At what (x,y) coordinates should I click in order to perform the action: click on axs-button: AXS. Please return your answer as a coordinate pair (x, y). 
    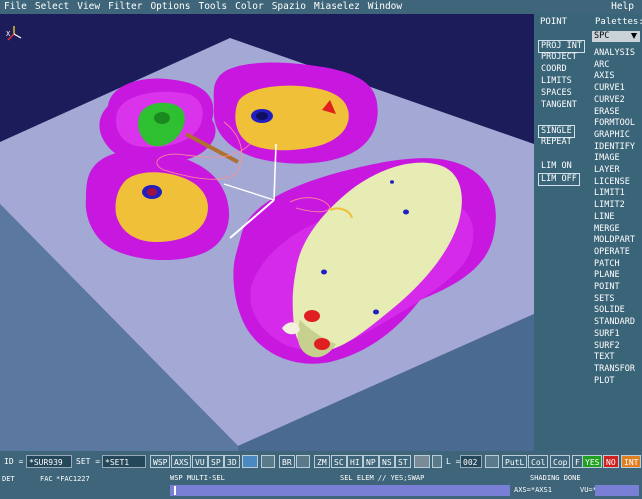
    Looking at the image, I should click on (181, 461).